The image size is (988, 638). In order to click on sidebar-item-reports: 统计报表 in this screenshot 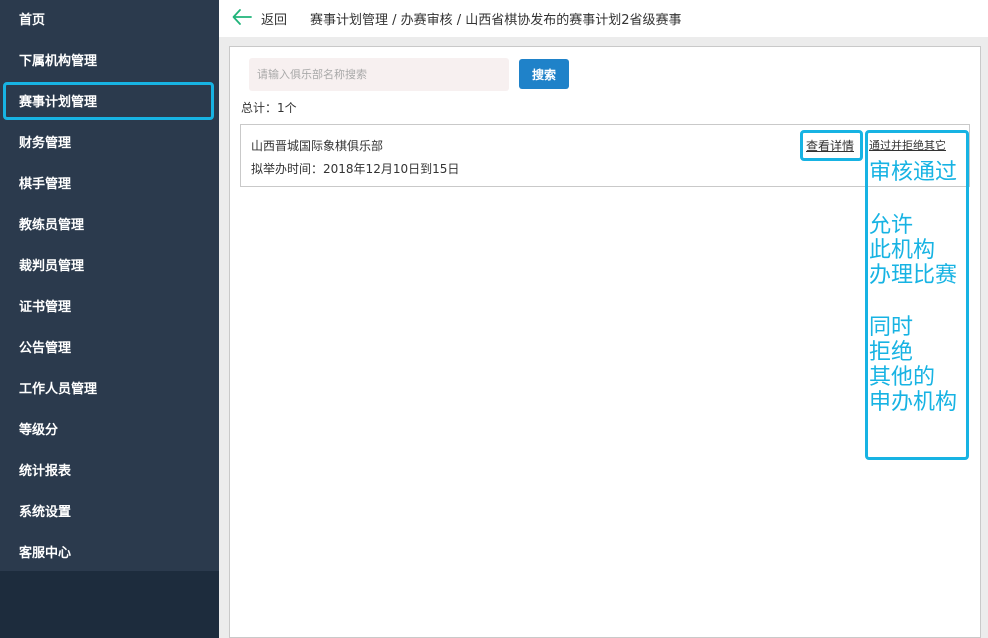, I will do `click(109, 471)`.